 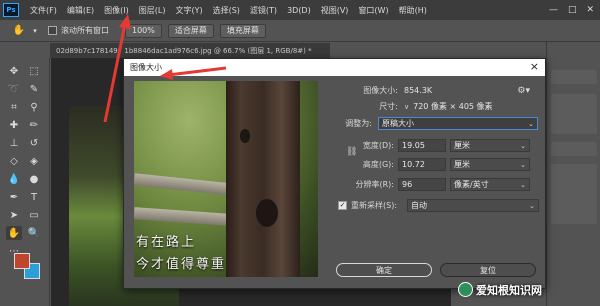 I want to click on zoom-tool-icon: 🔍, so click(x=34, y=233).